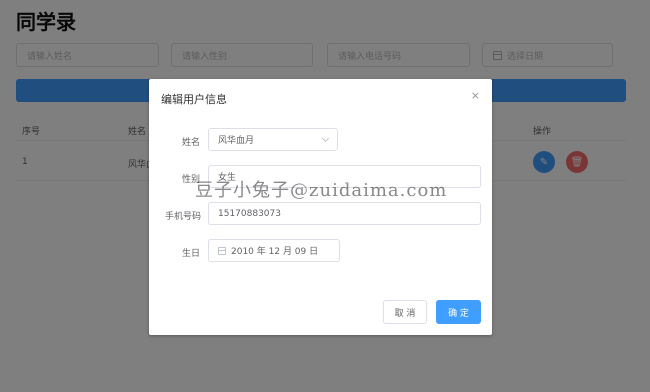  Describe the element at coordinates (190, 254) in the screenshot. I see `birthday-label: 生日` at that location.